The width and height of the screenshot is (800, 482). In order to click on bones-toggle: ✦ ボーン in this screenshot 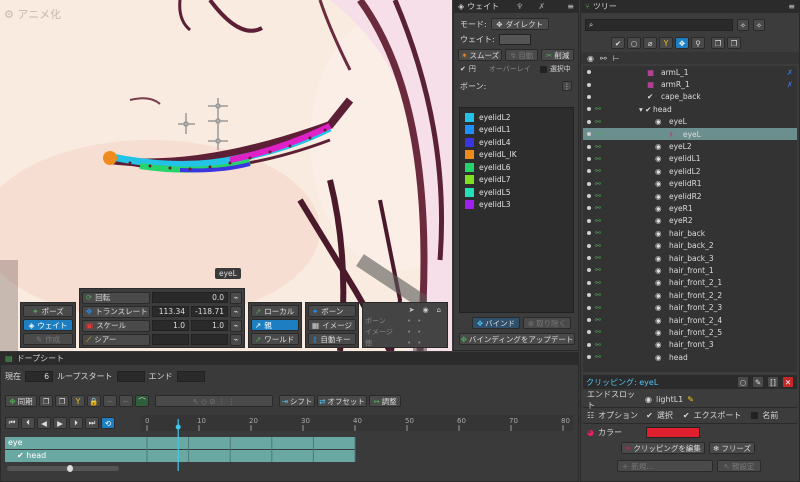, I will do `click(332, 311)`.